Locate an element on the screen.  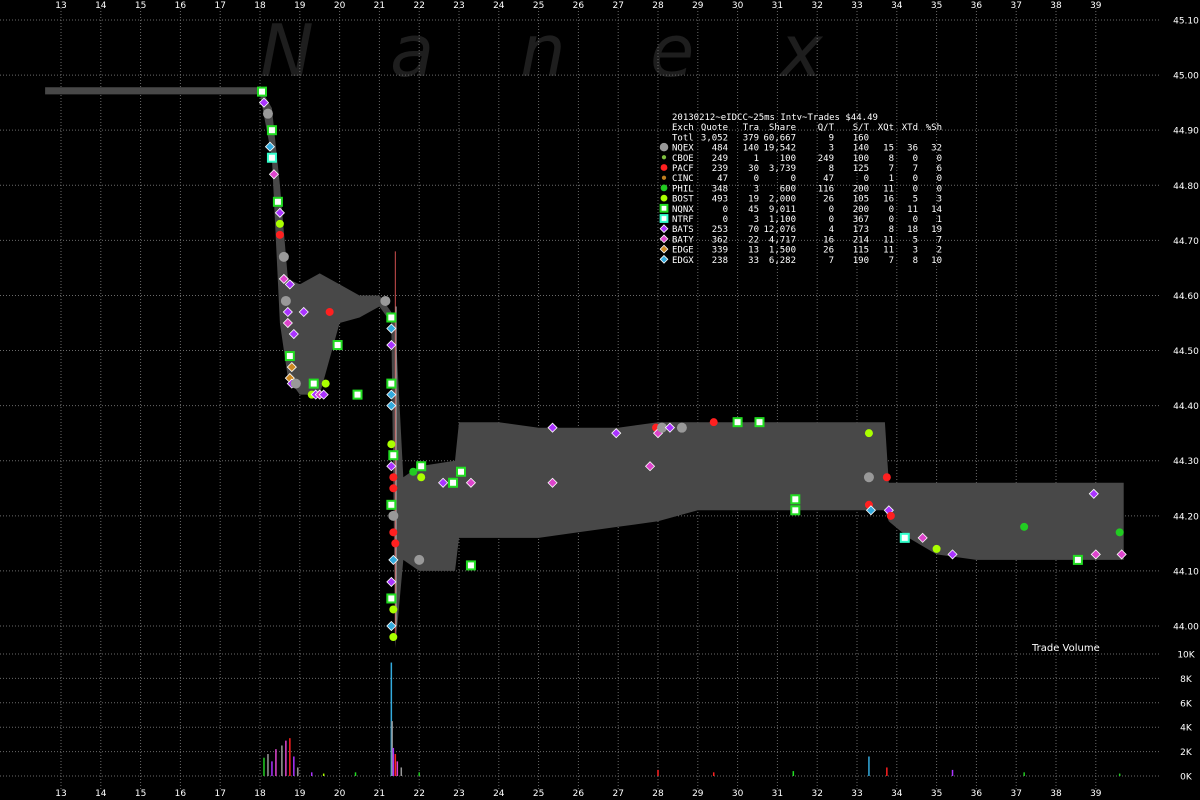
legend-row-cell: 26 is located at coordinates (828, 251).